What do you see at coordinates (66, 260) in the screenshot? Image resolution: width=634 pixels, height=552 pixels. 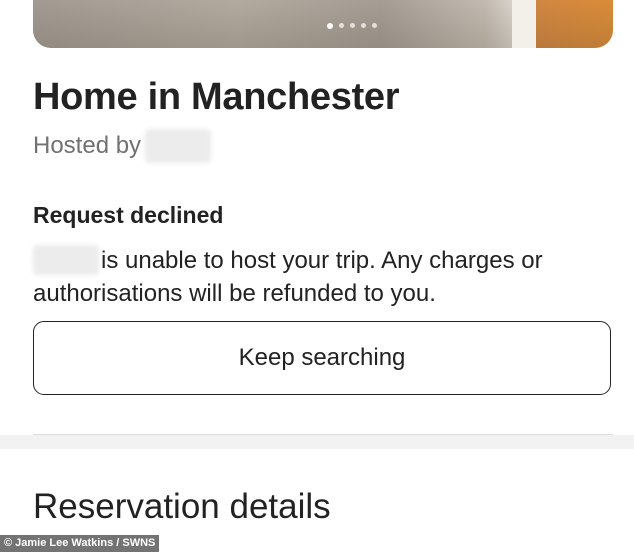 I see `host-name-redacted-inline` at bounding box center [66, 260].